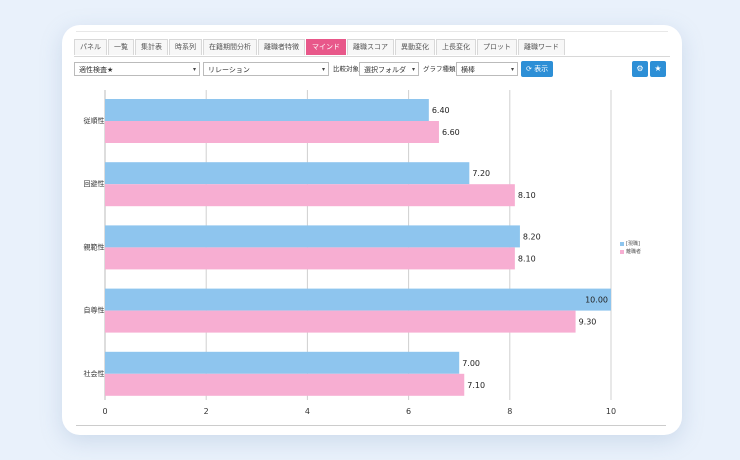  Describe the element at coordinates (596, 300) in the screenshot. I see `data-label: 10.00` at that location.